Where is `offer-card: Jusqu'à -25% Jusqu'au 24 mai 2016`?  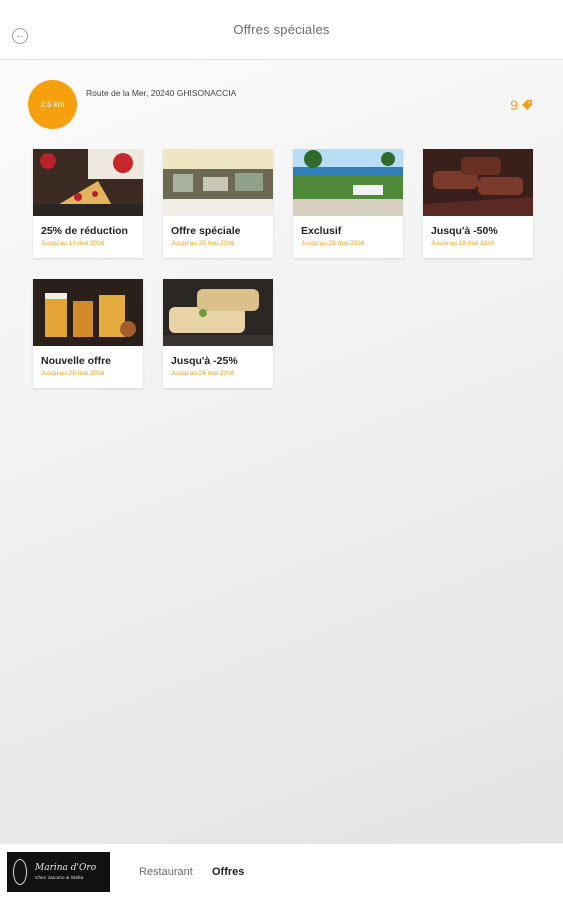 offer-card: Jusqu'à -25% Jusqu'au 24 mai 2016 is located at coordinates (218, 333).